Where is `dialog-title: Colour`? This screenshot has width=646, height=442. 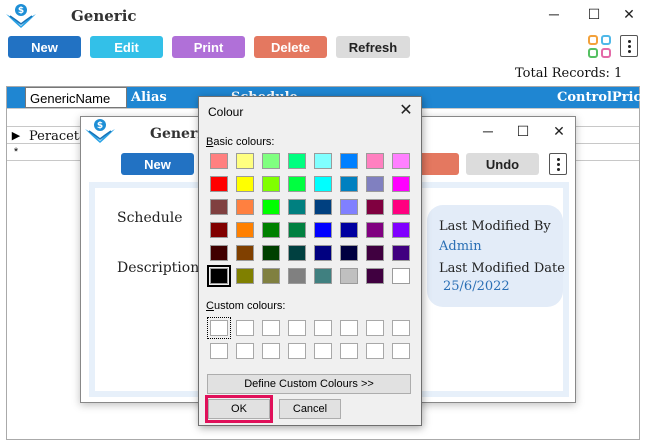 dialog-title: Colour is located at coordinates (226, 112).